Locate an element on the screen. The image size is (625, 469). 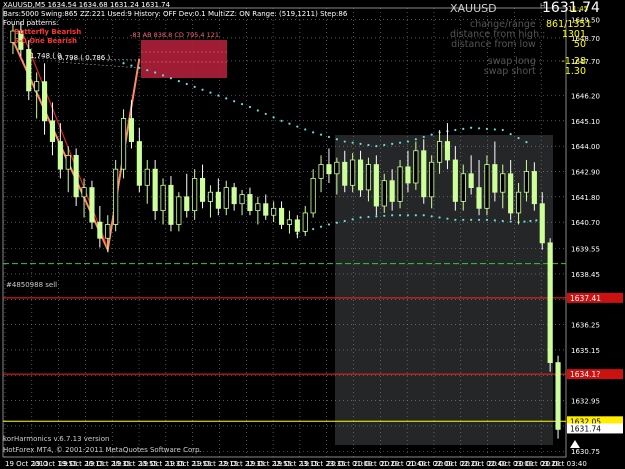
x-tick-label: 20 Oct 03:40 is located at coordinates (564, 464).